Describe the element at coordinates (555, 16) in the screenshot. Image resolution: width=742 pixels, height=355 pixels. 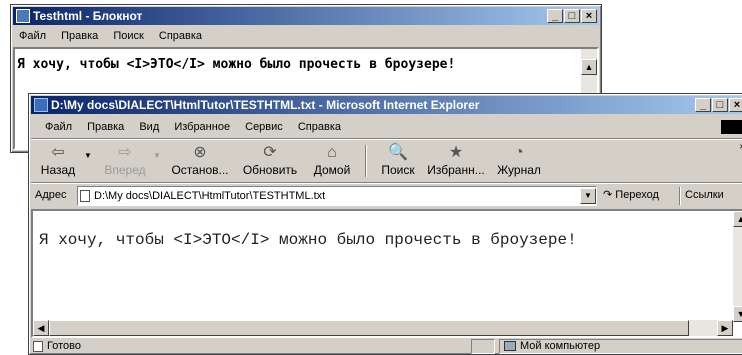
I see `minimize-button: _` at that location.